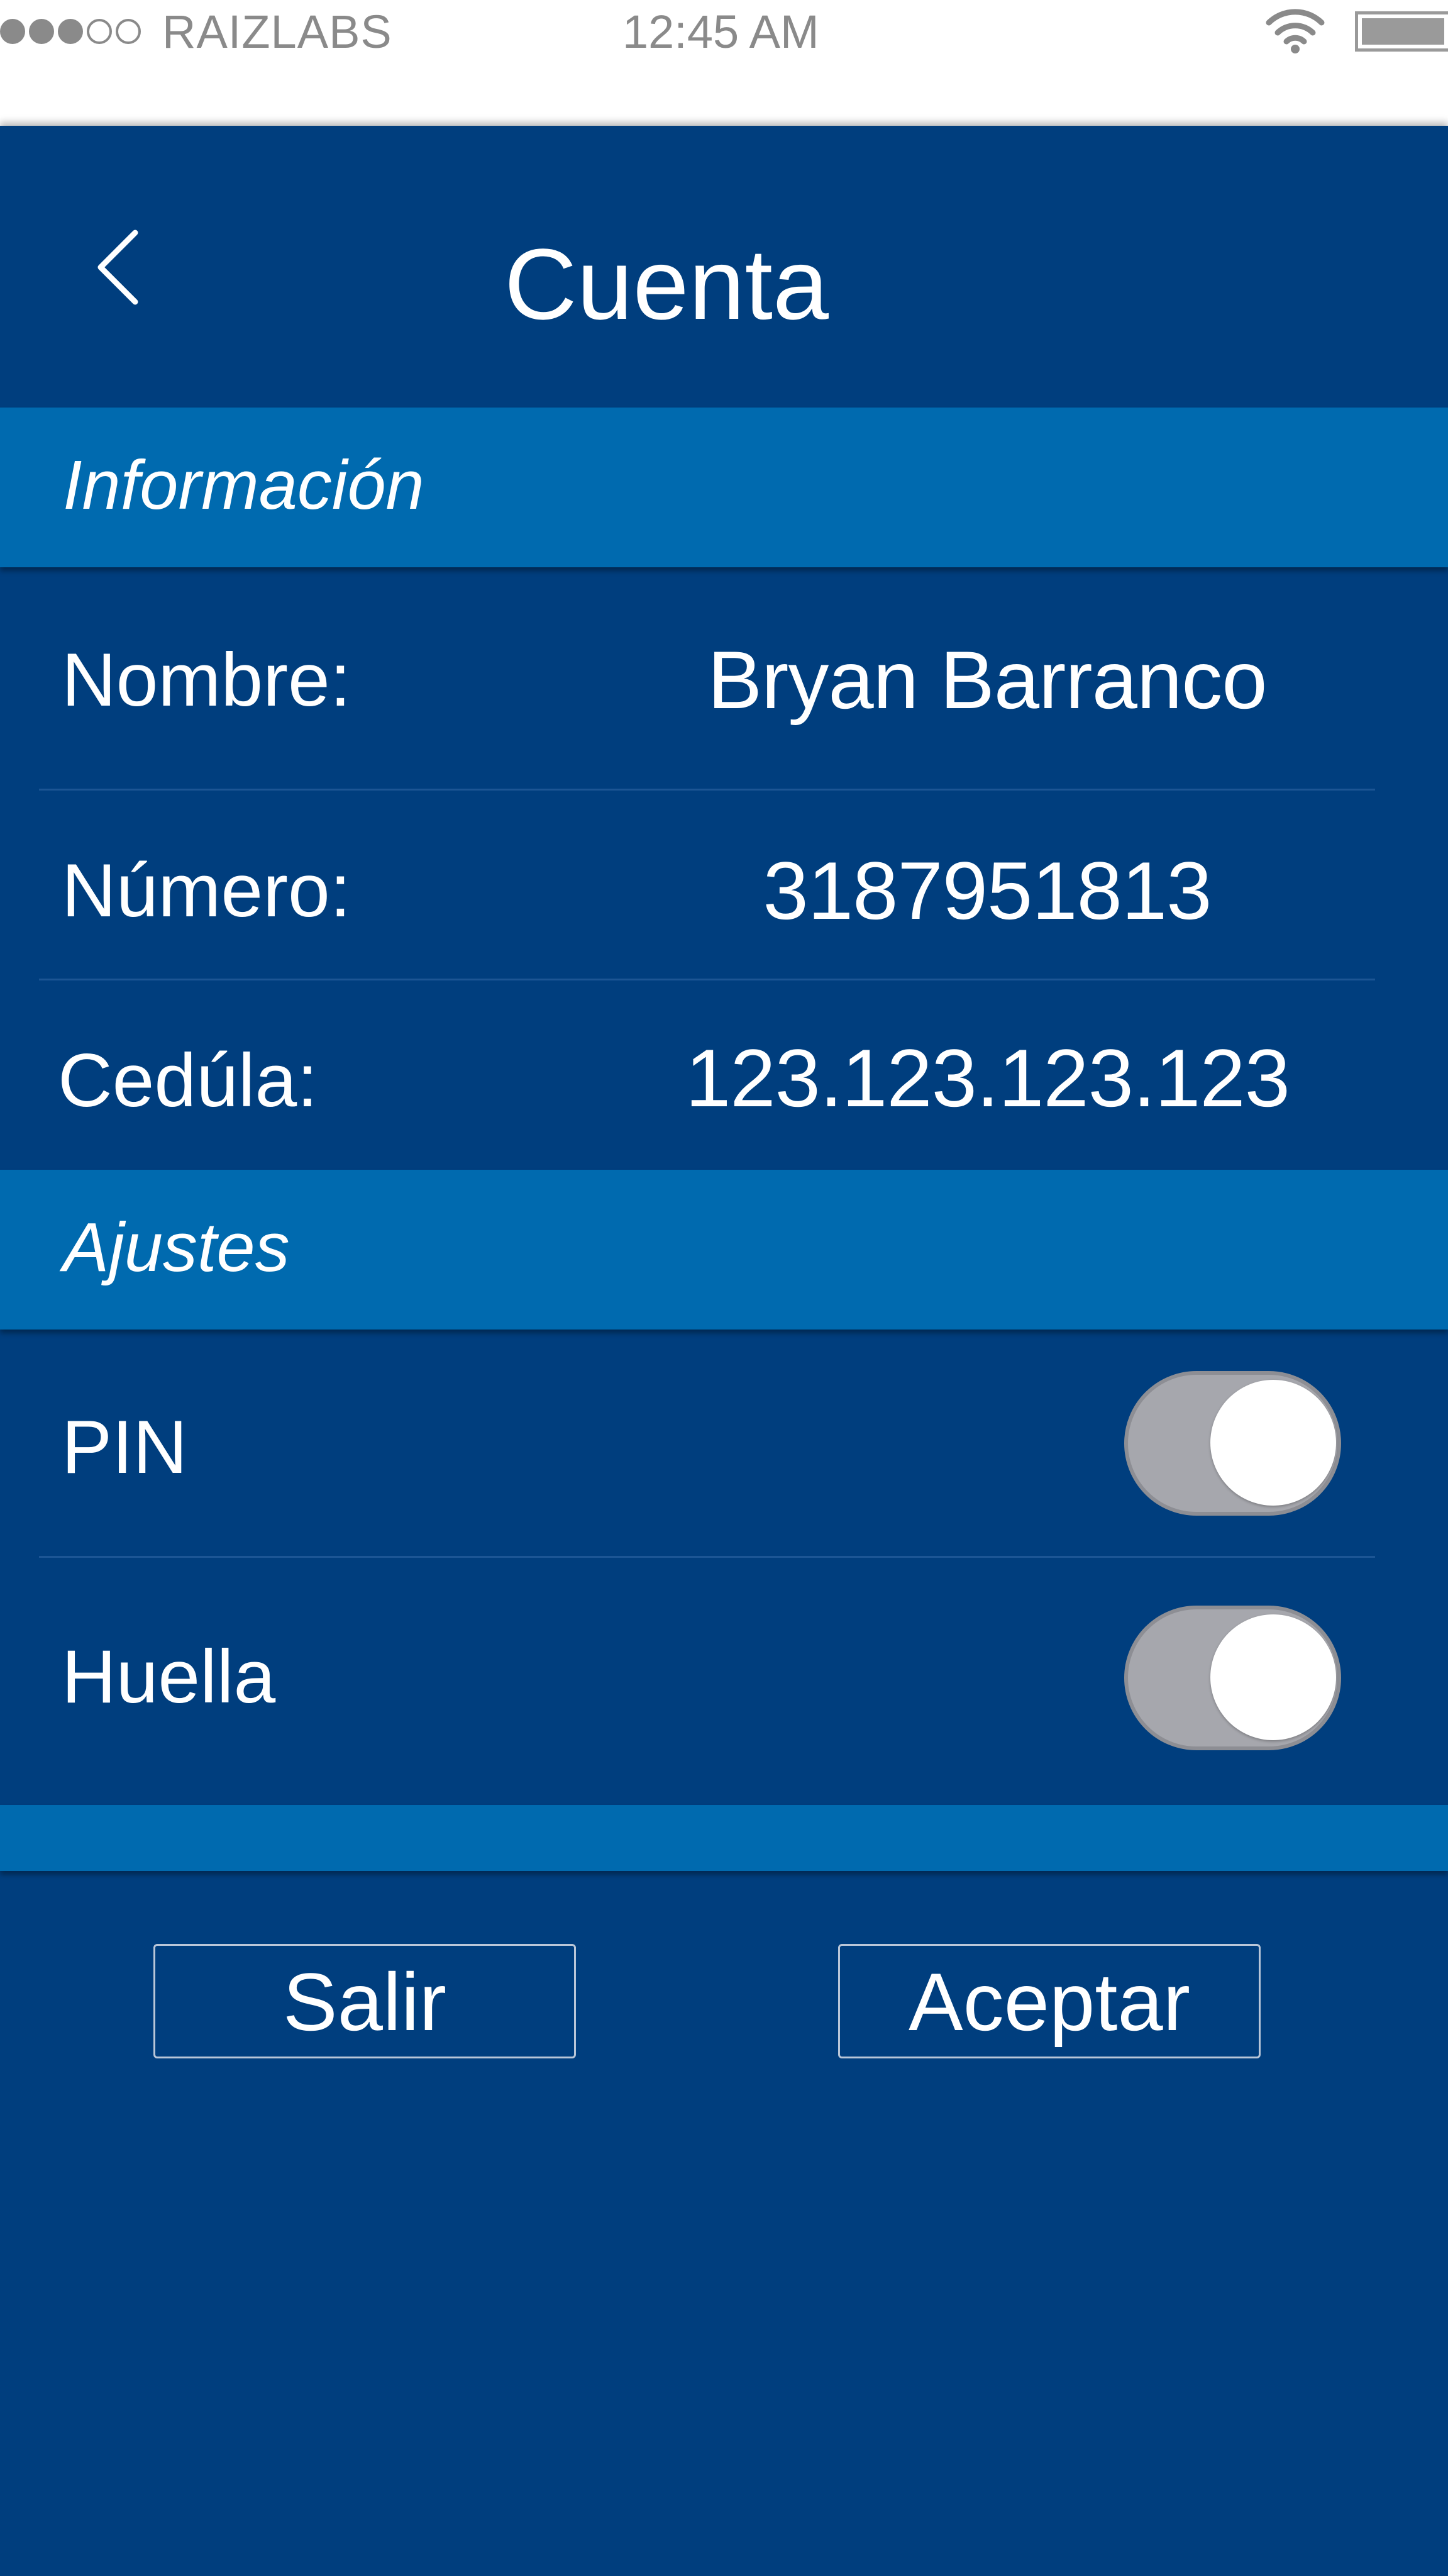 The width and height of the screenshot is (1448, 2576). What do you see at coordinates (277, 32) in the screenshot?
I see `carrier-name: RAIZLABS` at bounding box center [277, 32].